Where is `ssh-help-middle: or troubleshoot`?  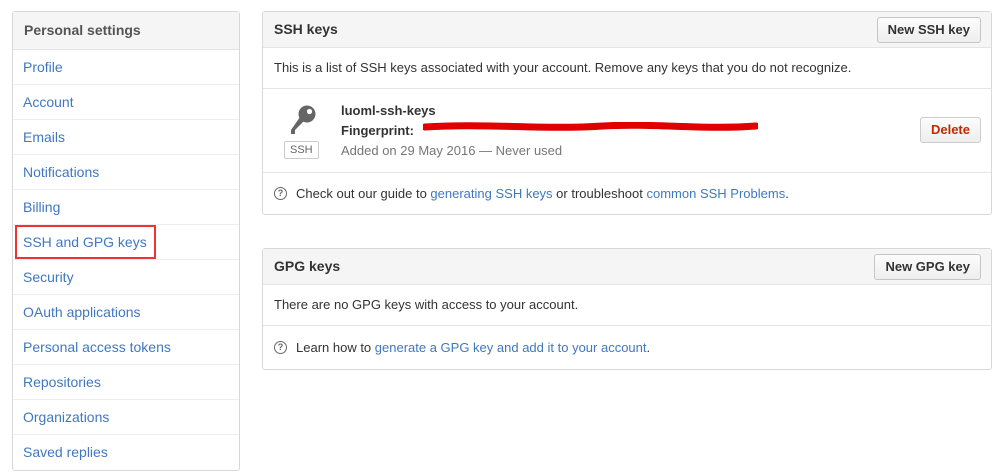
ssh-help-middle: or troubleshoot is located at coordinates (599, 193).